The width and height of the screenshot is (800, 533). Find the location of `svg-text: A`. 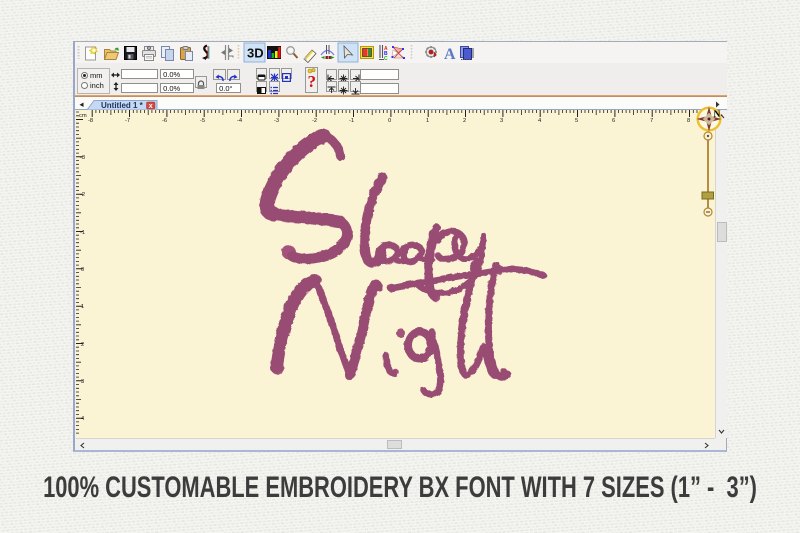

svg-text: A is located at coordinates (450, 54).